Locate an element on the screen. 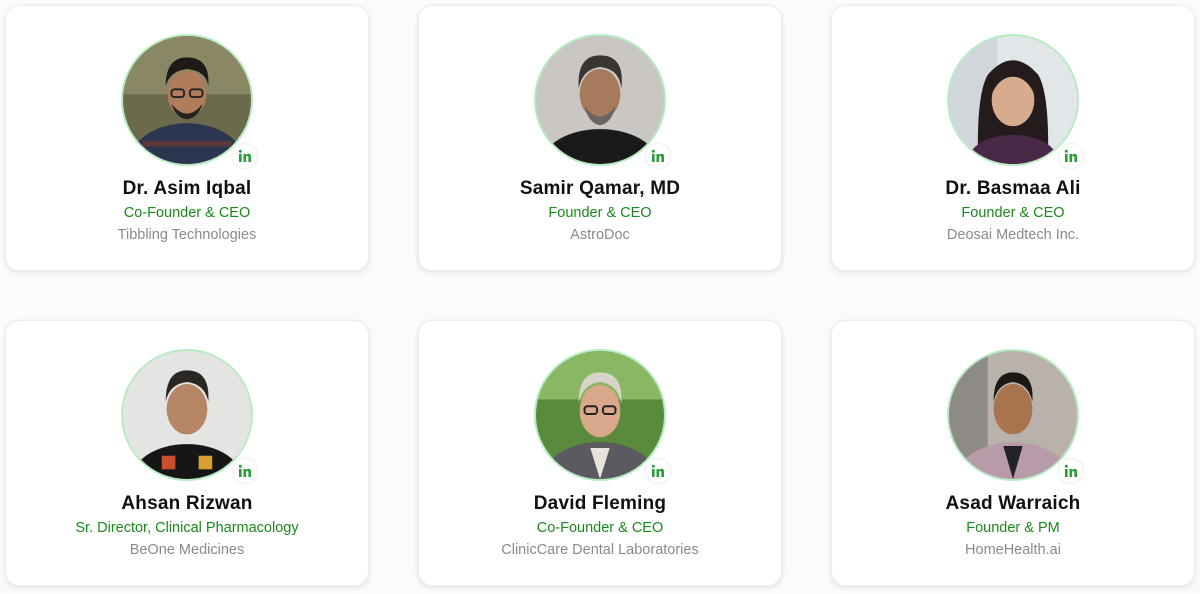 The image size is (1200, 594). person-role: Sr. Director, Clinical Pharmacology is located at coordinates (187, 528).